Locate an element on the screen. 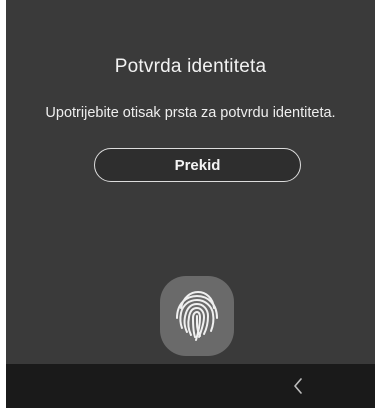 This screenshot has height=408, width=381. fingerprint-sensor-button is located at coordinates (197, 316).